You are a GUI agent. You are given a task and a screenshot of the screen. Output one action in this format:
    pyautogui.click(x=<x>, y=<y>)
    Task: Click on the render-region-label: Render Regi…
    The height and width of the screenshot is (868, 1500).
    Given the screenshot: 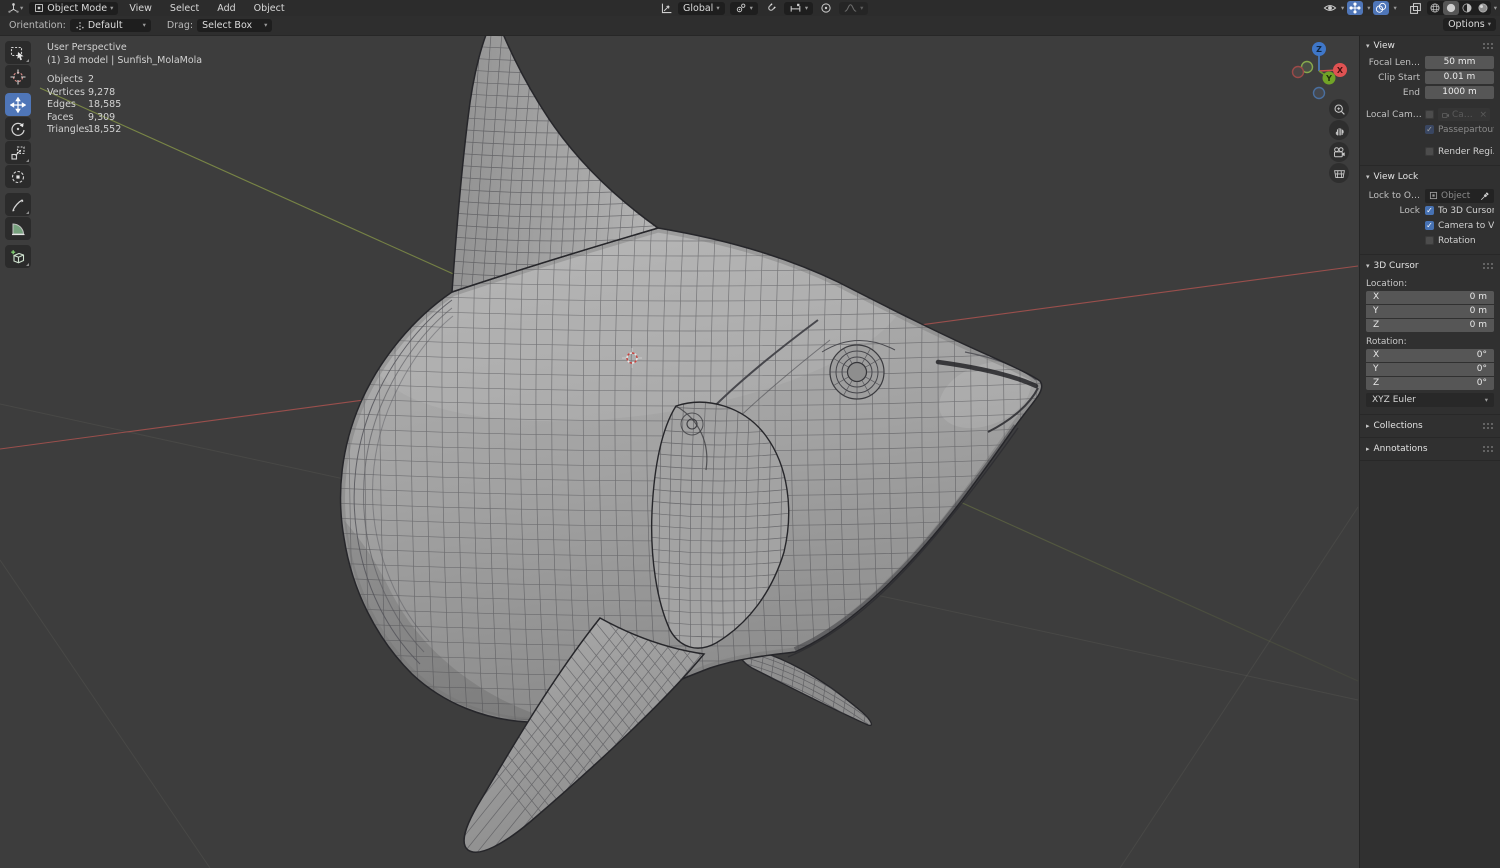 What is the action you would take?
    pyautogui.click(x=1466, y=151)
    